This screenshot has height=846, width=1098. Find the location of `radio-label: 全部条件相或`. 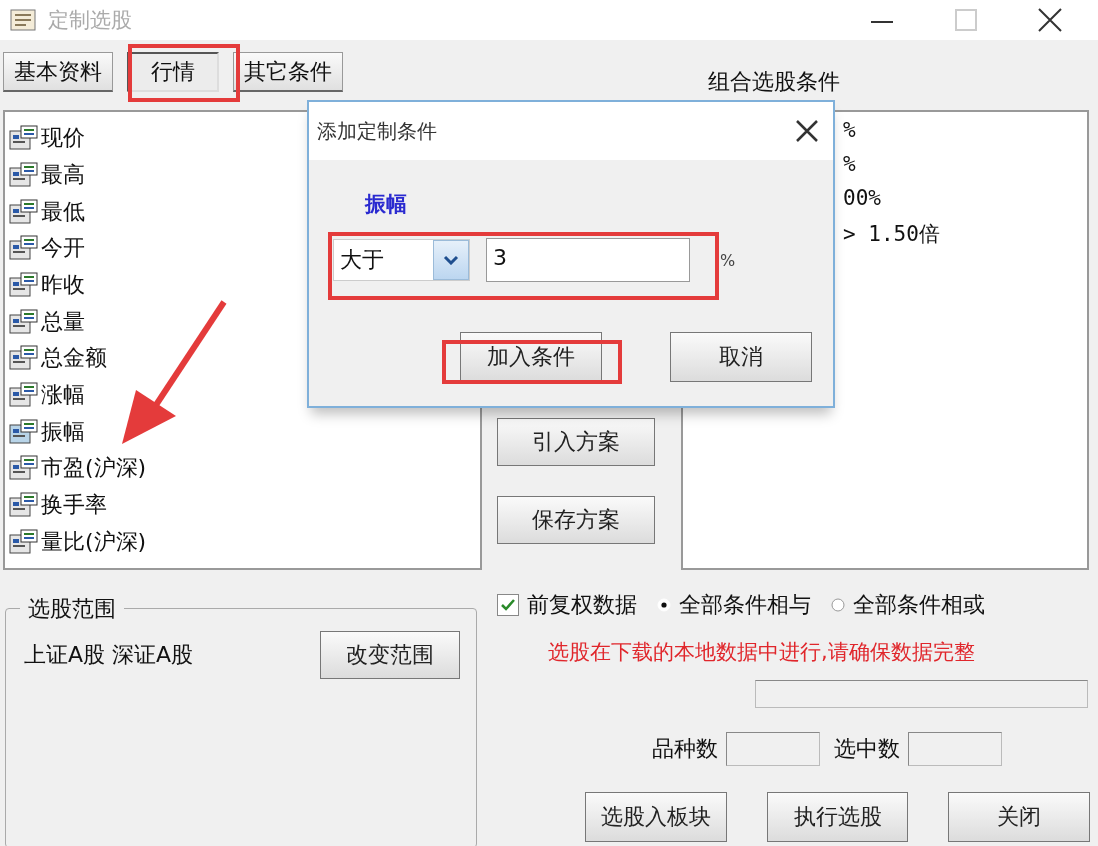

radio-label: 全部条件相或 is located at coordinates (919, 605).